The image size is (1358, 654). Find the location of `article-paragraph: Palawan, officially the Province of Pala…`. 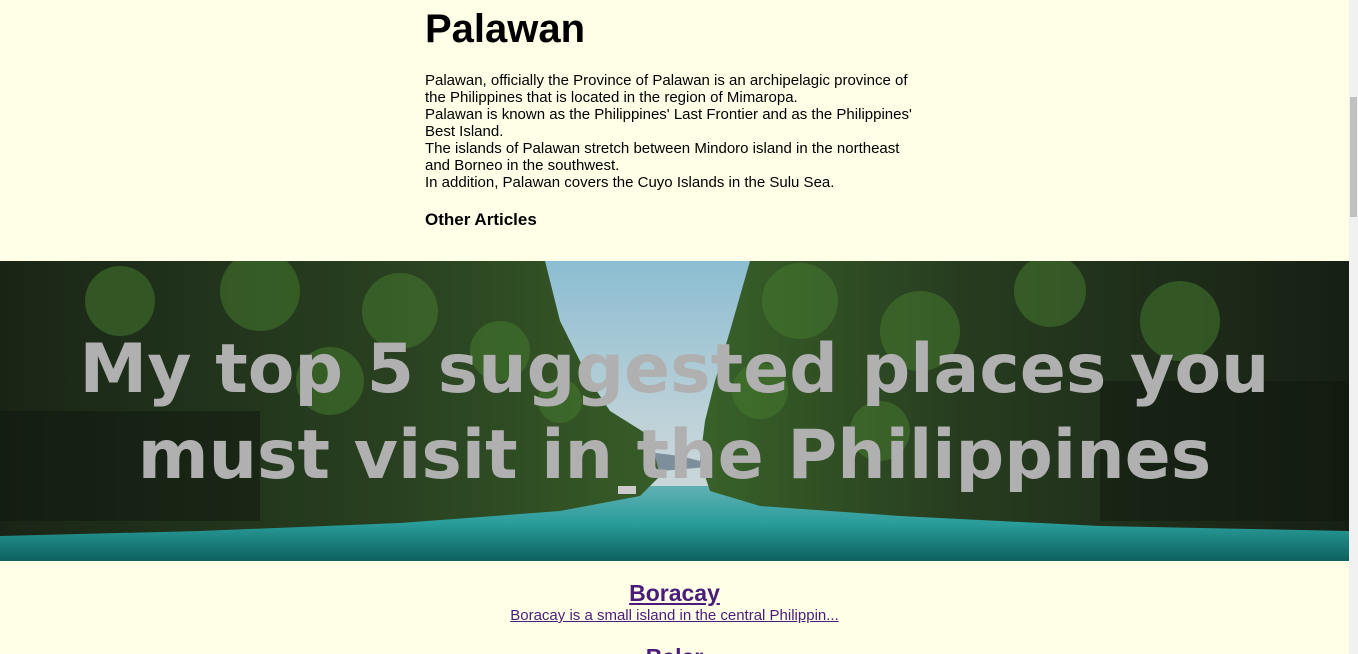

article-paragraph: Palawan, officially the Province of Pala… is located at coordinates (666, 89).